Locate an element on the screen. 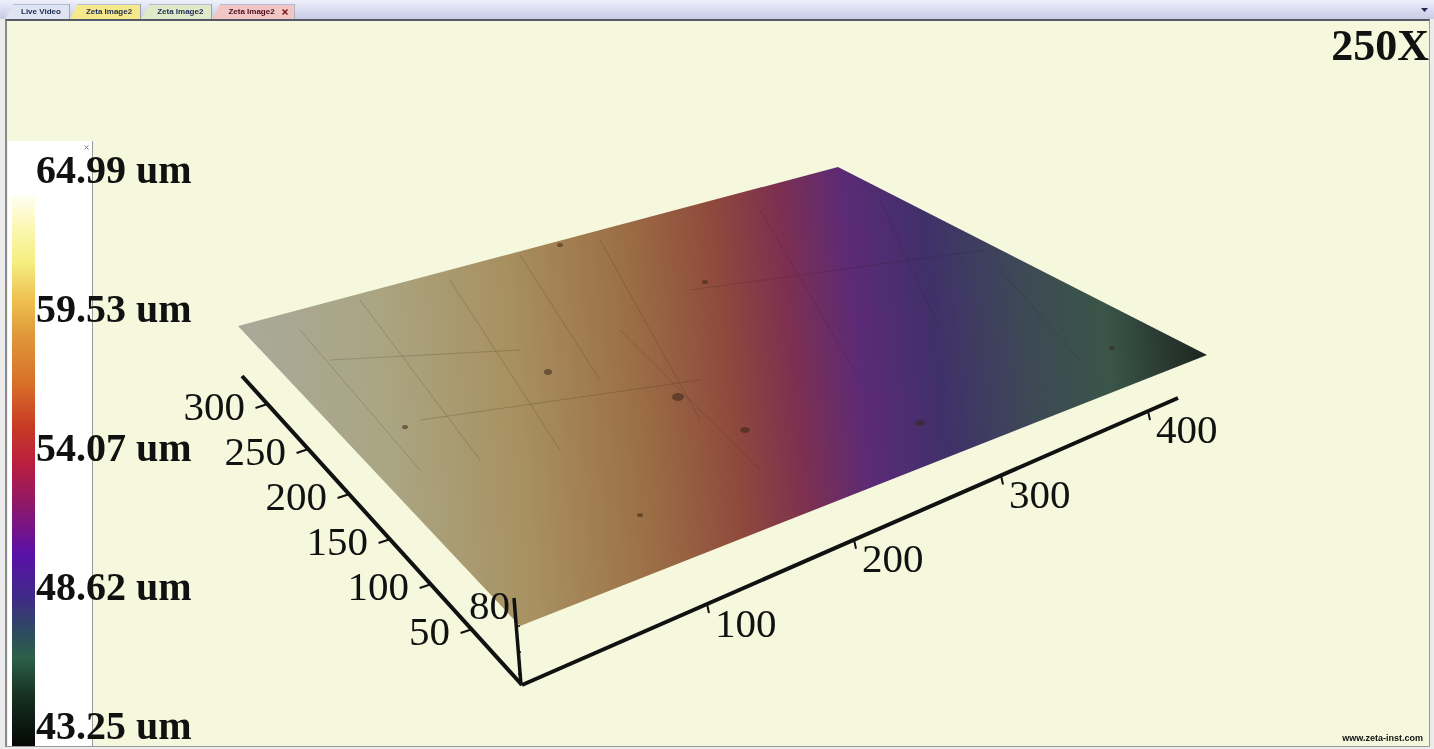 The height and width of the screenshot is (749, 1434). axis-tick-label: 150 is located at coordinates (337, 541).